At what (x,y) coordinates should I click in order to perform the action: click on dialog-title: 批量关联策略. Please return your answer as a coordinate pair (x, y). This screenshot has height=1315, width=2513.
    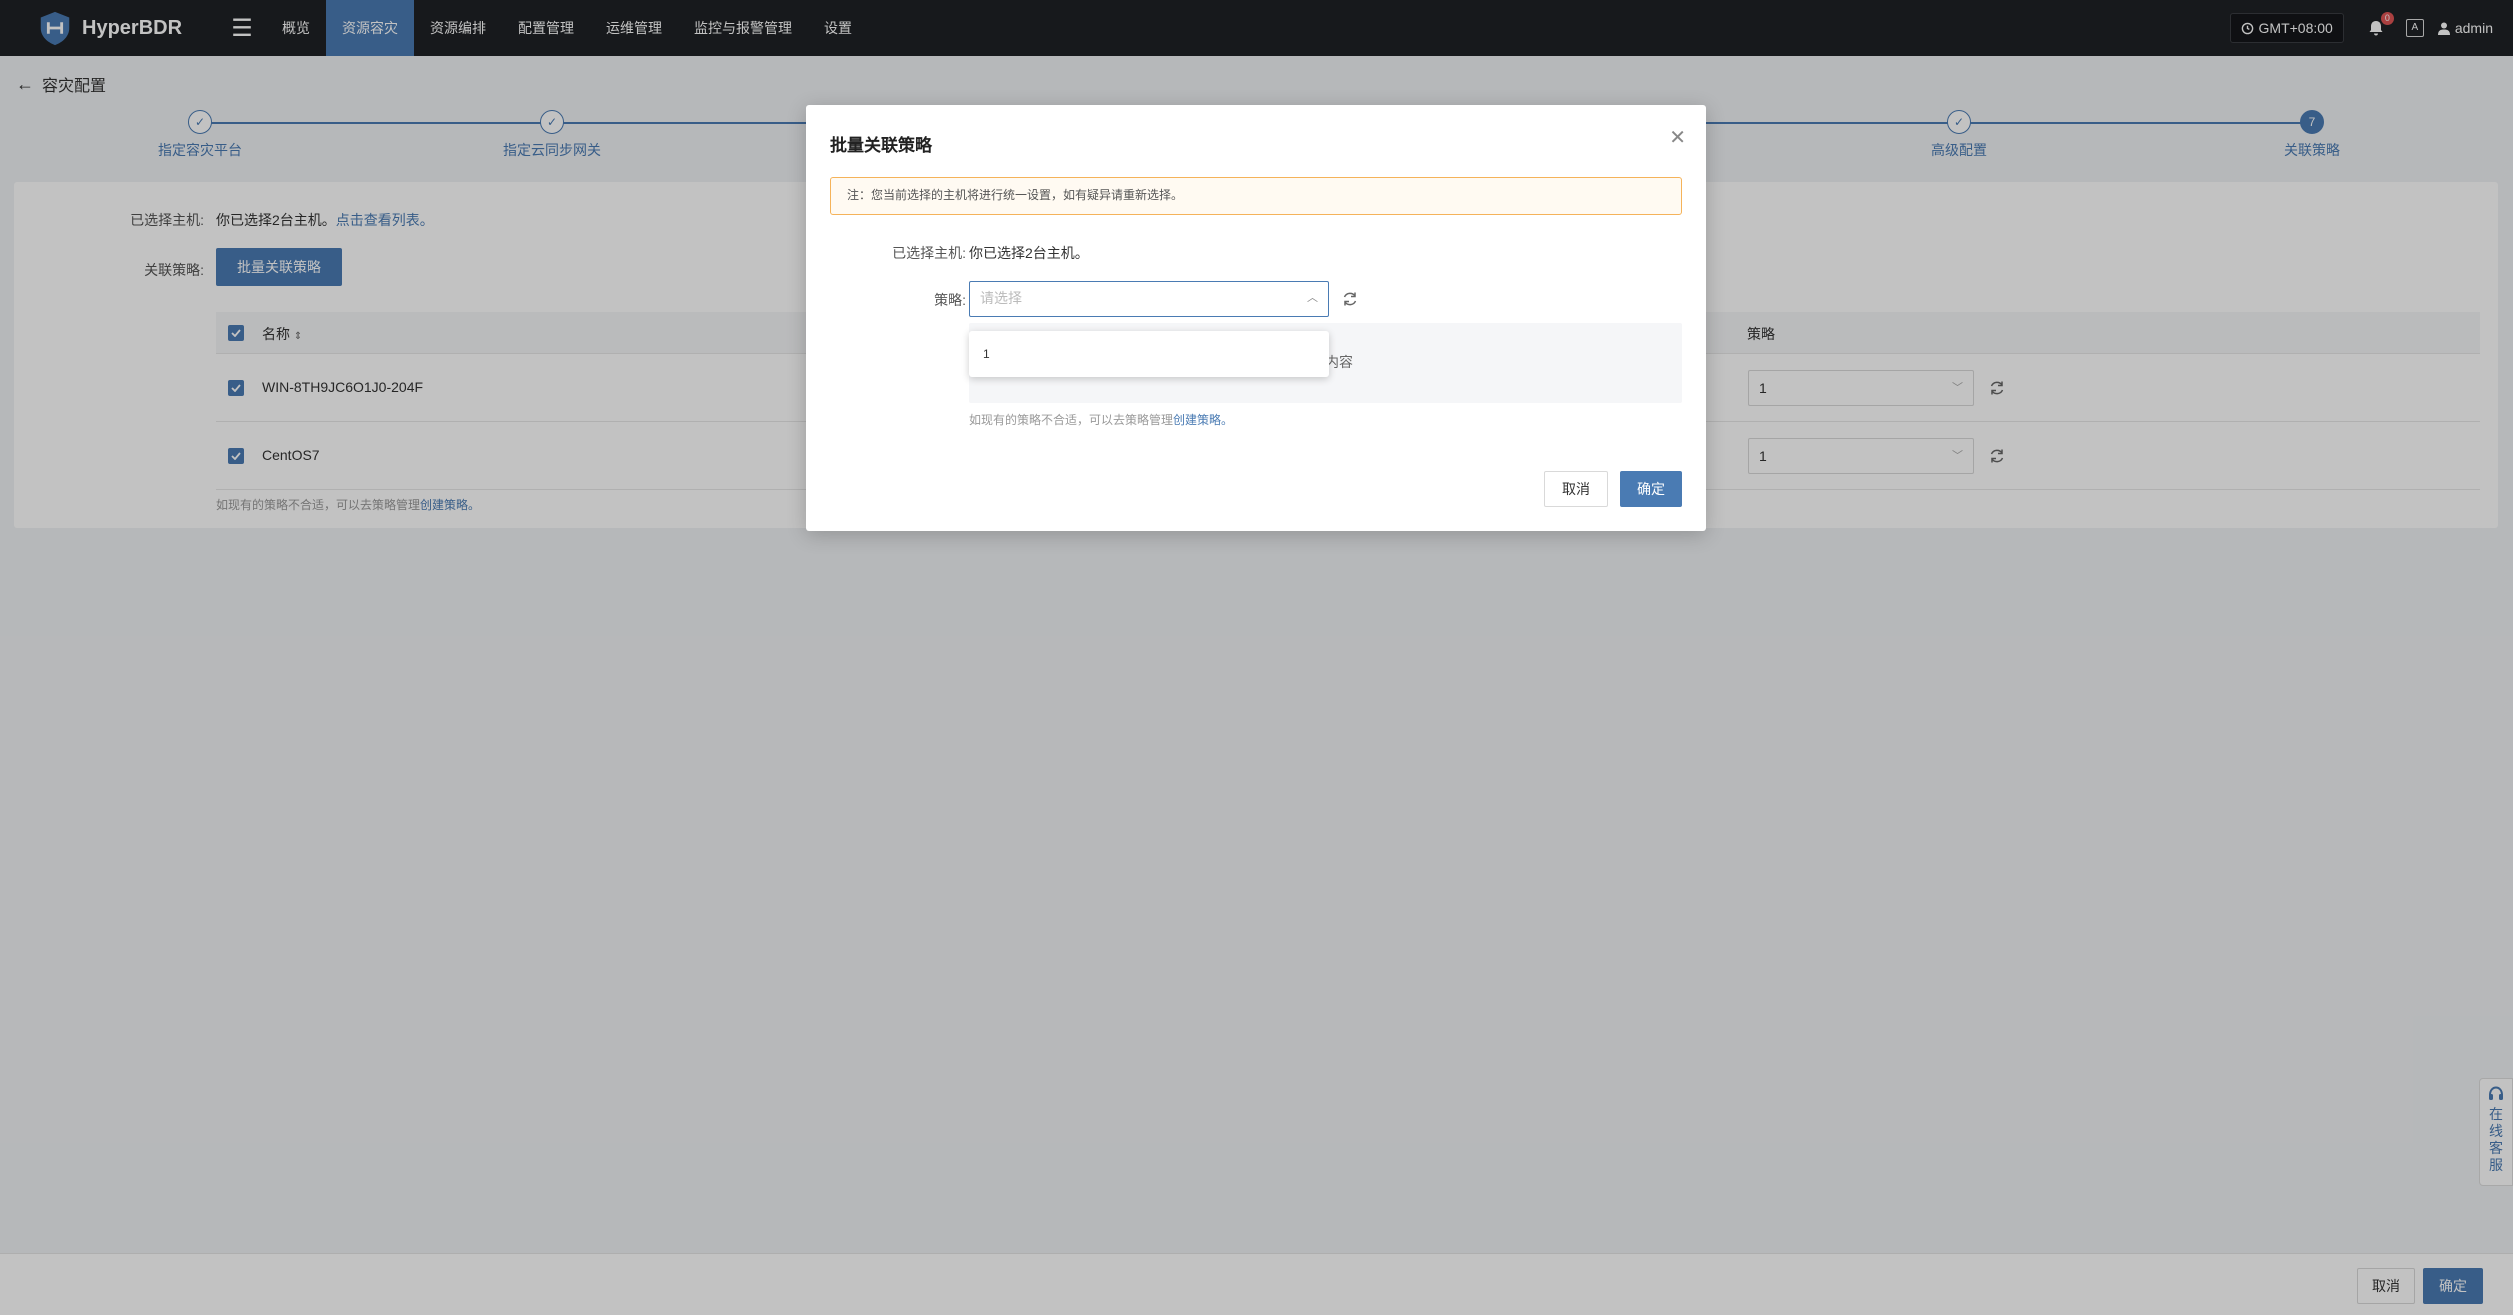
    Looking at the image, I should click on (881, 145).